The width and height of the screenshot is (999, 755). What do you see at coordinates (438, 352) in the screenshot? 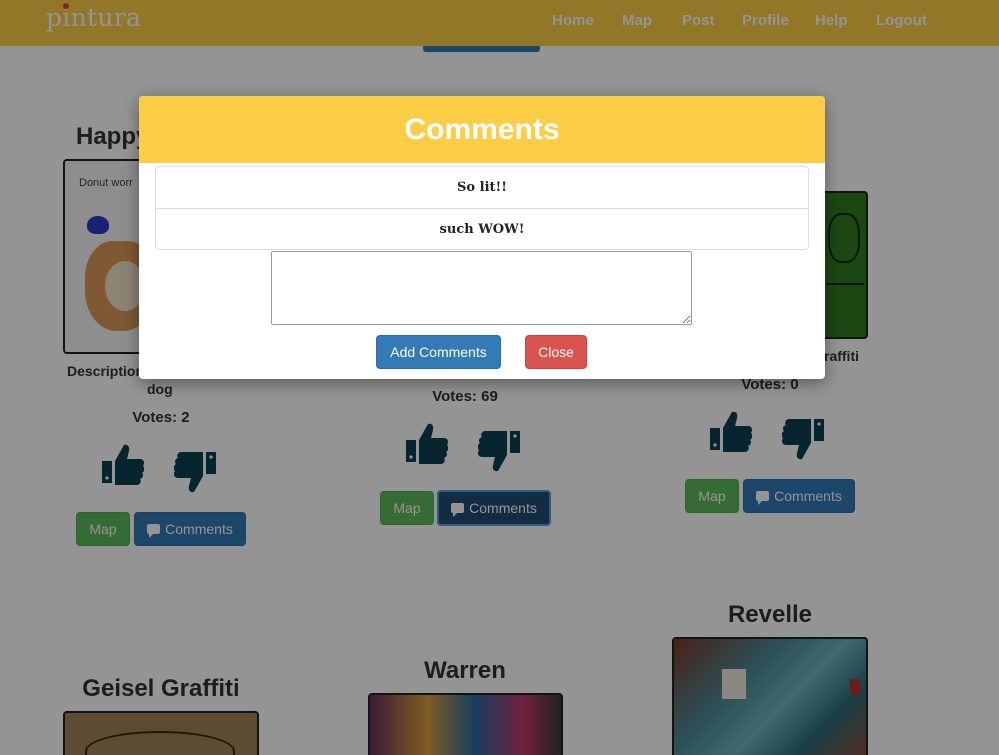
I see `add-comments-button: Add Comments` at bounding box center [438, 352].